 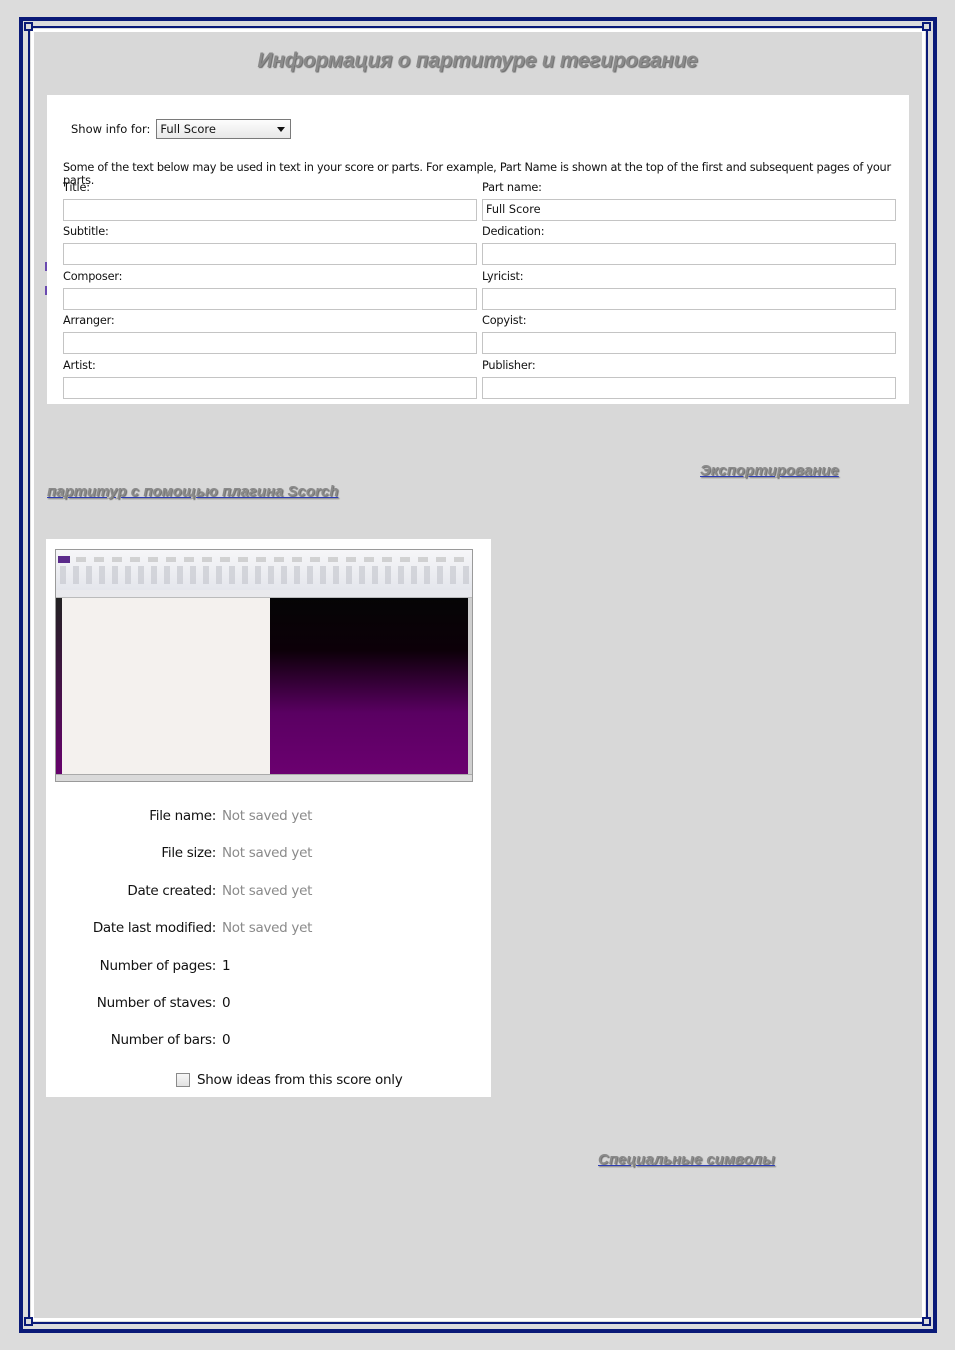 What do you see at coordinates (689, 299) in the screenshot?
I see `lyricist-field` at bounding box center [689, 299].